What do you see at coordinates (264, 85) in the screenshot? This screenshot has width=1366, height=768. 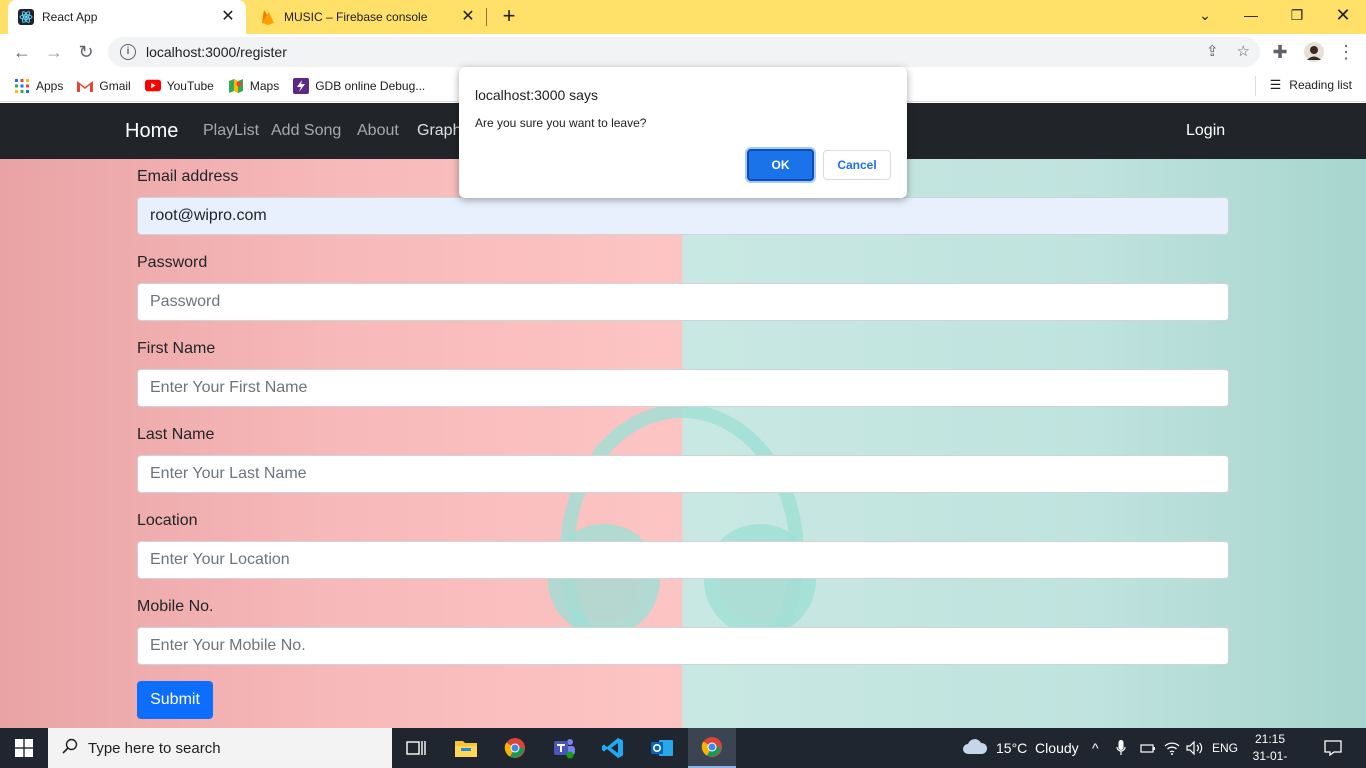 I see `bookmark-label: Maps` at bounding box center [264, 85].